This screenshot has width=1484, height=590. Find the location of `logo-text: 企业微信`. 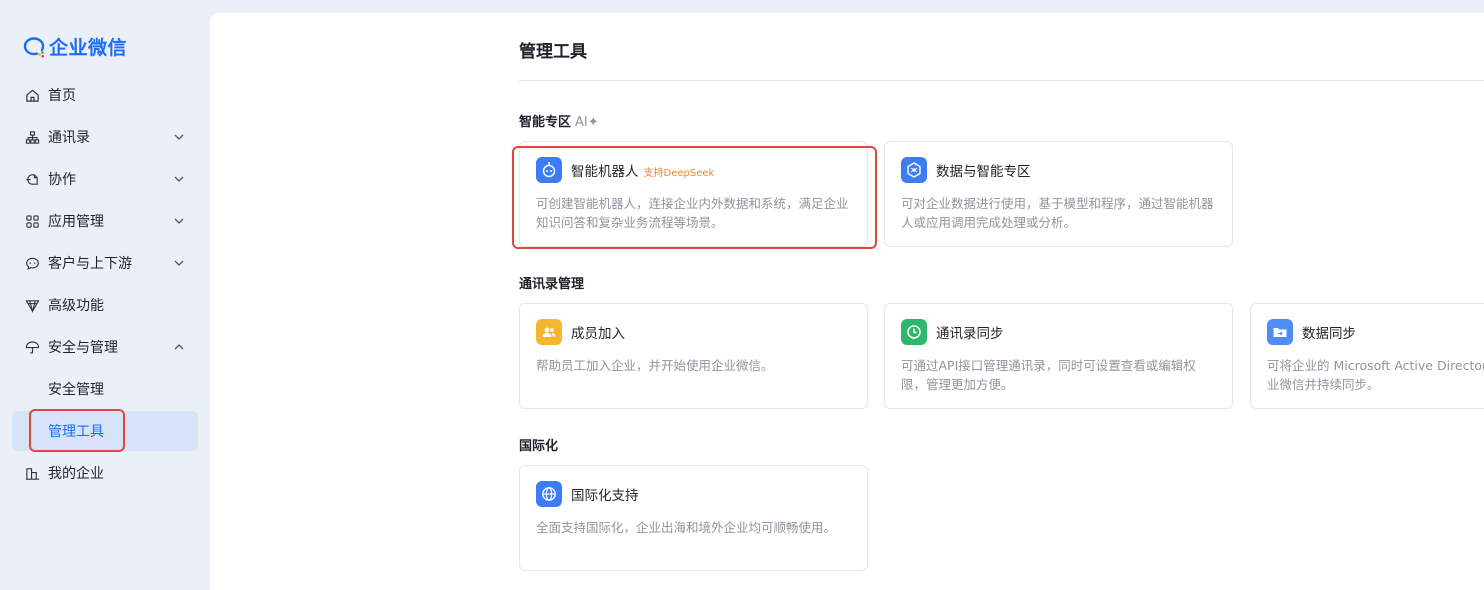

logo-text: 企业微信 is located at coordinates (88, 48).